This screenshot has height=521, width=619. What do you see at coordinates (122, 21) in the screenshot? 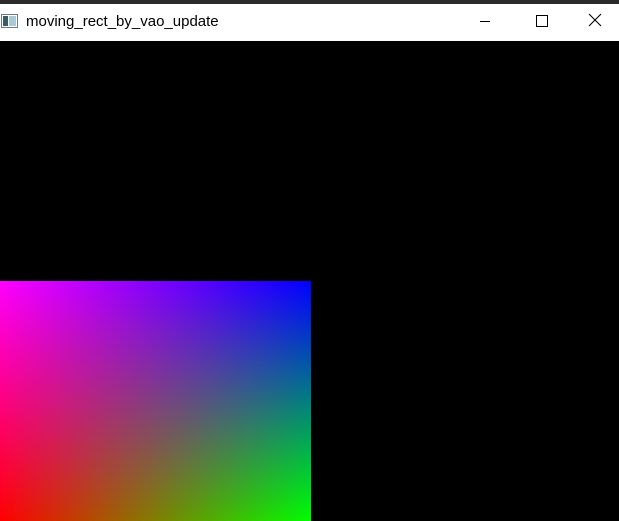
I see `window-title: moving_rect_by_vao_update` at bounding box center [122, 21].